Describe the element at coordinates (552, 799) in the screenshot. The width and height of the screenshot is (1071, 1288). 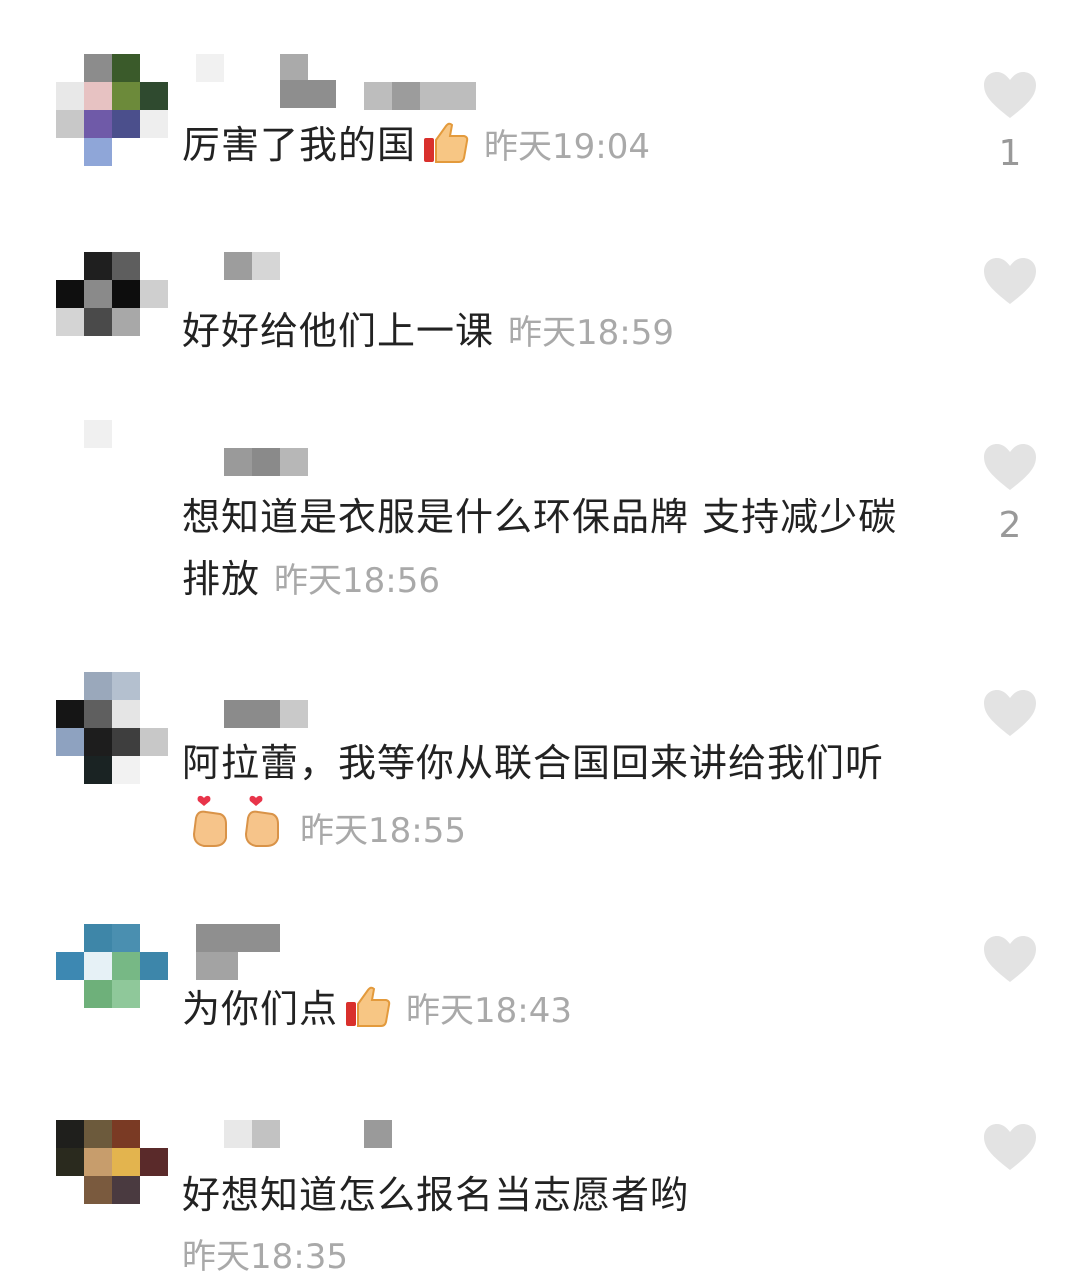
I see `comment-text: 阿拉蕾，我等你从联合国回来讲给我们听昨天18:55` at that location.